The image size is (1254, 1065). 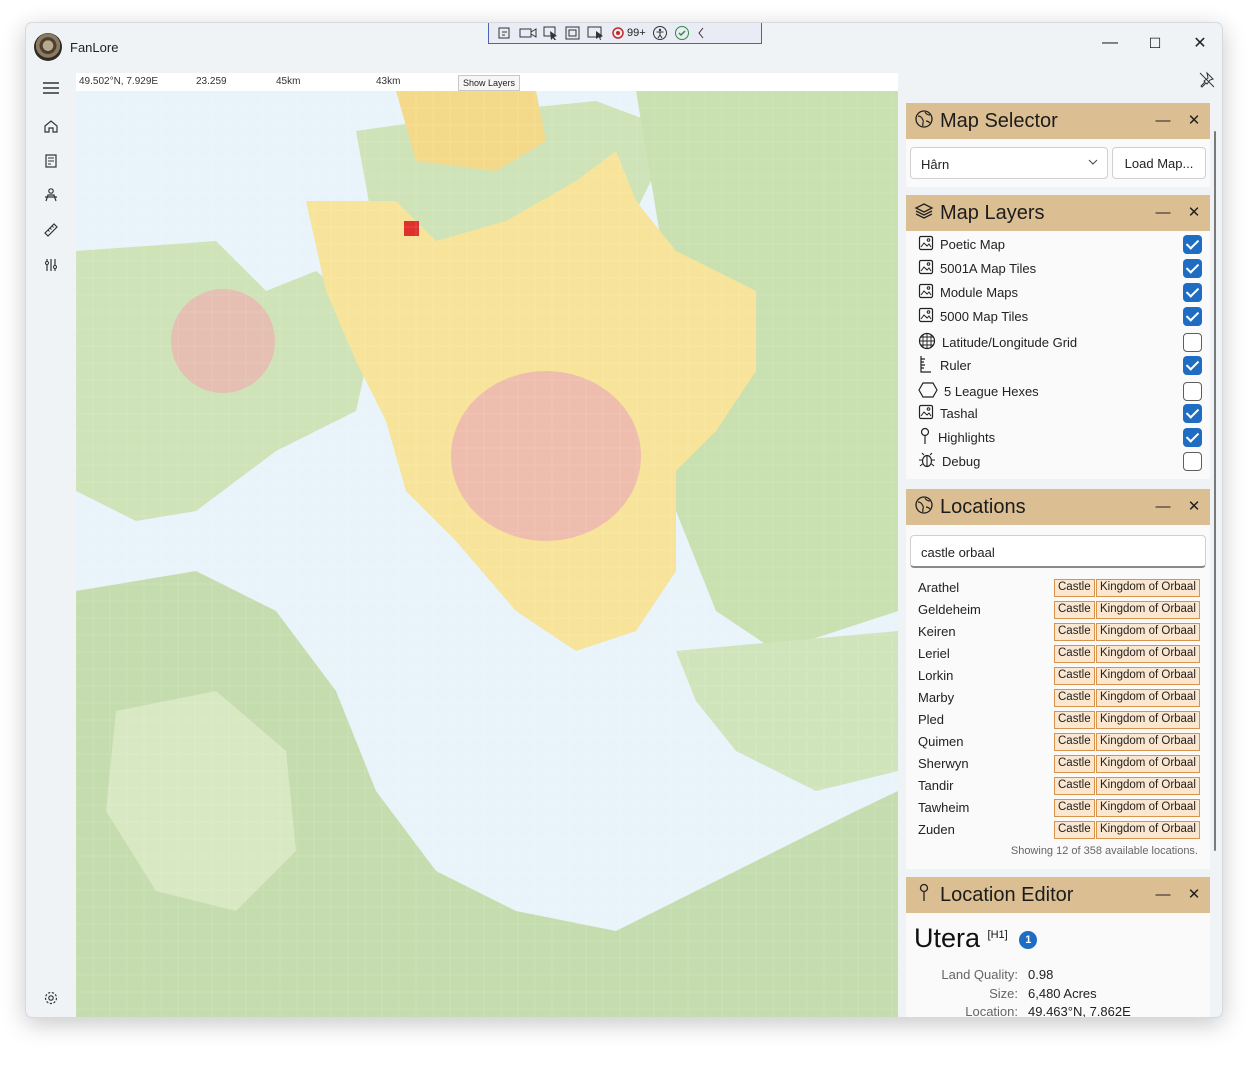 What do you see at coordinates (1062, 461) in the screenshot?
I see `layer-row: Debug` at bounding box center [1062, 461].